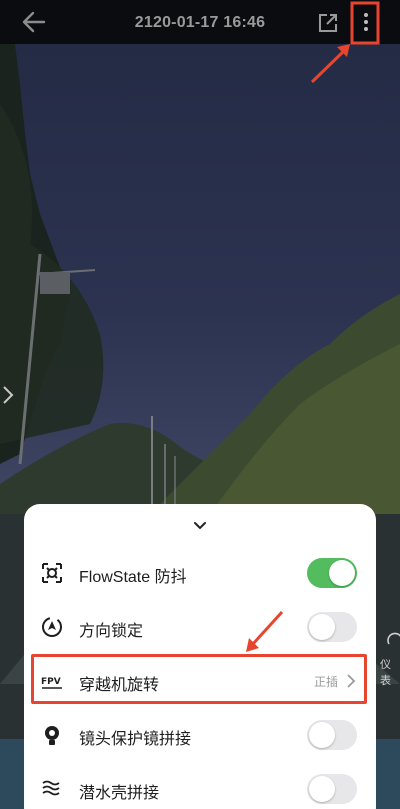 This screenshot has width=400, height=809. Describe the element at coordinates (52, 573) in the screenshot. I see `flowstate-icon` at that location.